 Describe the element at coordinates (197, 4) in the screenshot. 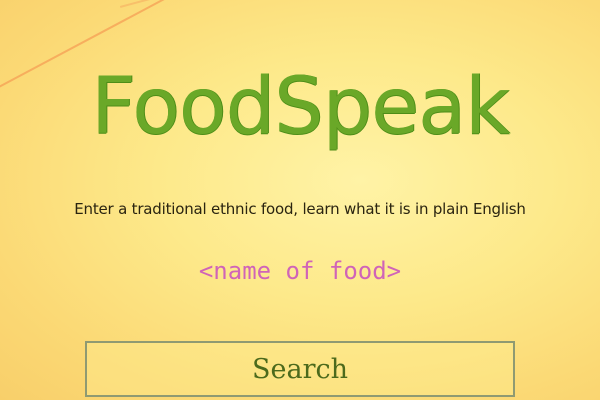

I see `background-streak` at that location.